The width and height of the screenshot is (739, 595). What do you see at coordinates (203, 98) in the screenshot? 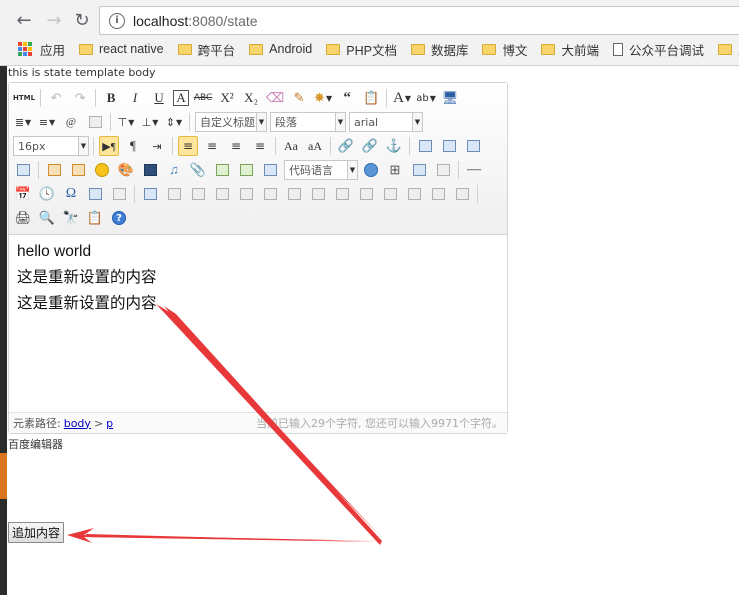
I see `strikethrough-icon: ABC` at bounding box center [203, 98].